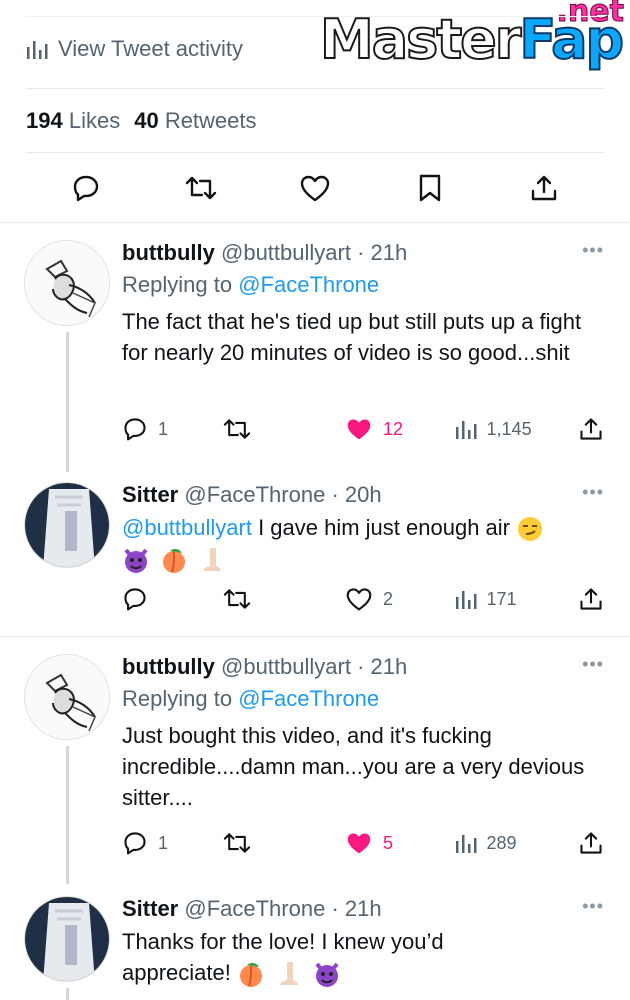  Describe the element at coordinates (195, 121) in the screenshot. I see `retweets-stat: 40 Retweets` at that location.